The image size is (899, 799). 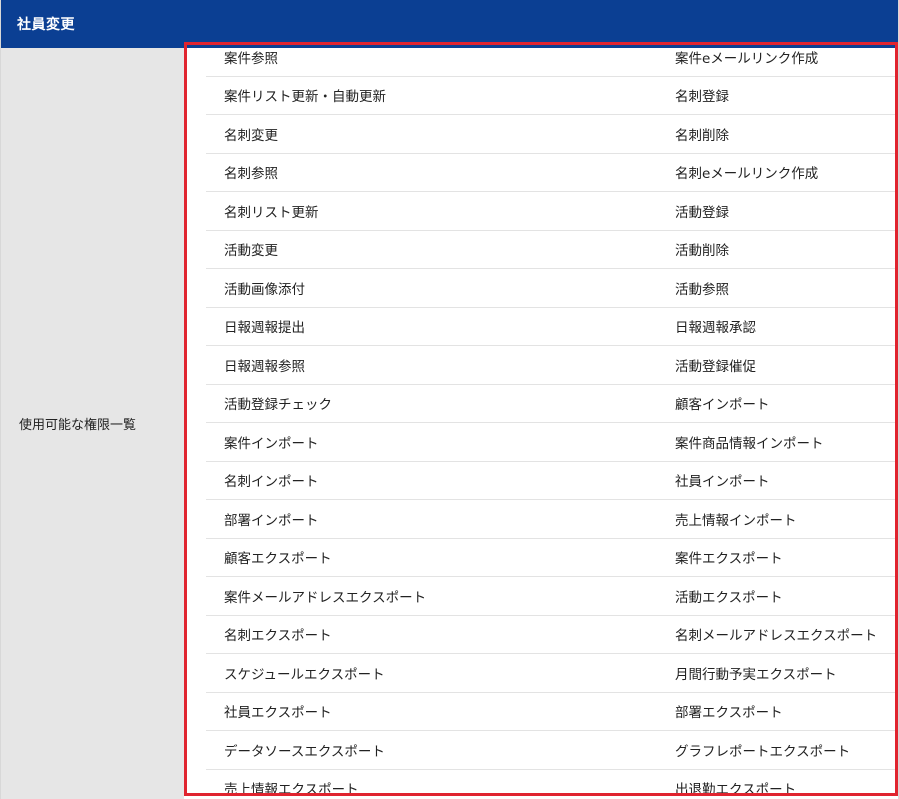 What do you see at coordinates (551, 134) in the screenshot?
I see `permission-row: 名刺変更 名刺削除` at bounding box center [551, 134].